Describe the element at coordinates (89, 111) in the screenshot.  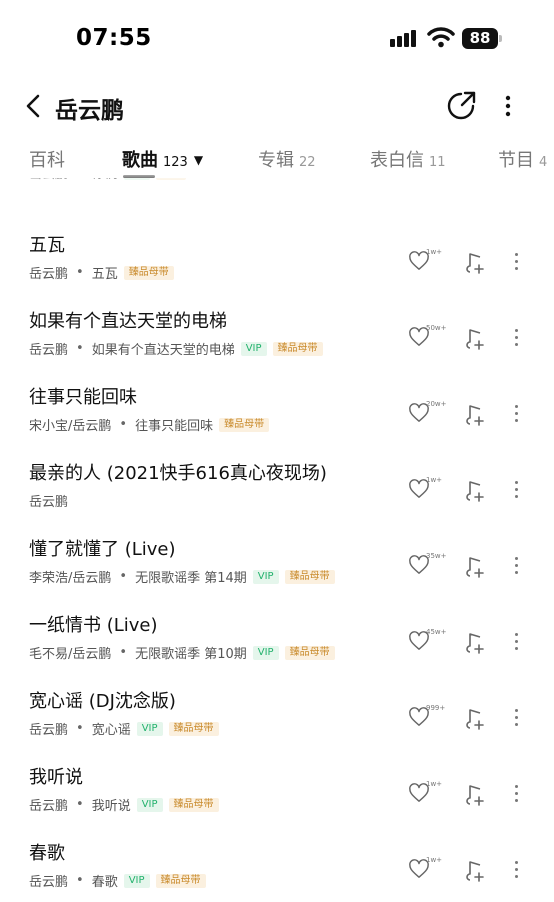
I see `page-title: 岳云鹏` at that location.